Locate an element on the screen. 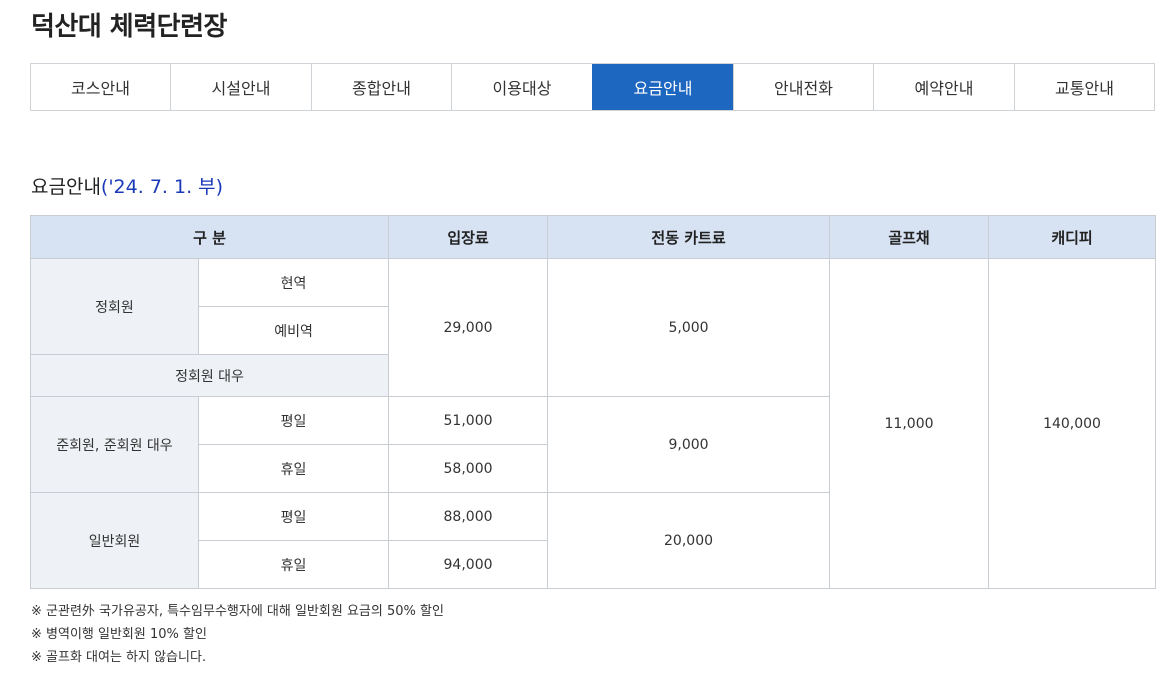 The width and height of the screenshot is (1170, 700). associate-weekday-entry-fee: 51,000 is located at coordinates (468, 420).